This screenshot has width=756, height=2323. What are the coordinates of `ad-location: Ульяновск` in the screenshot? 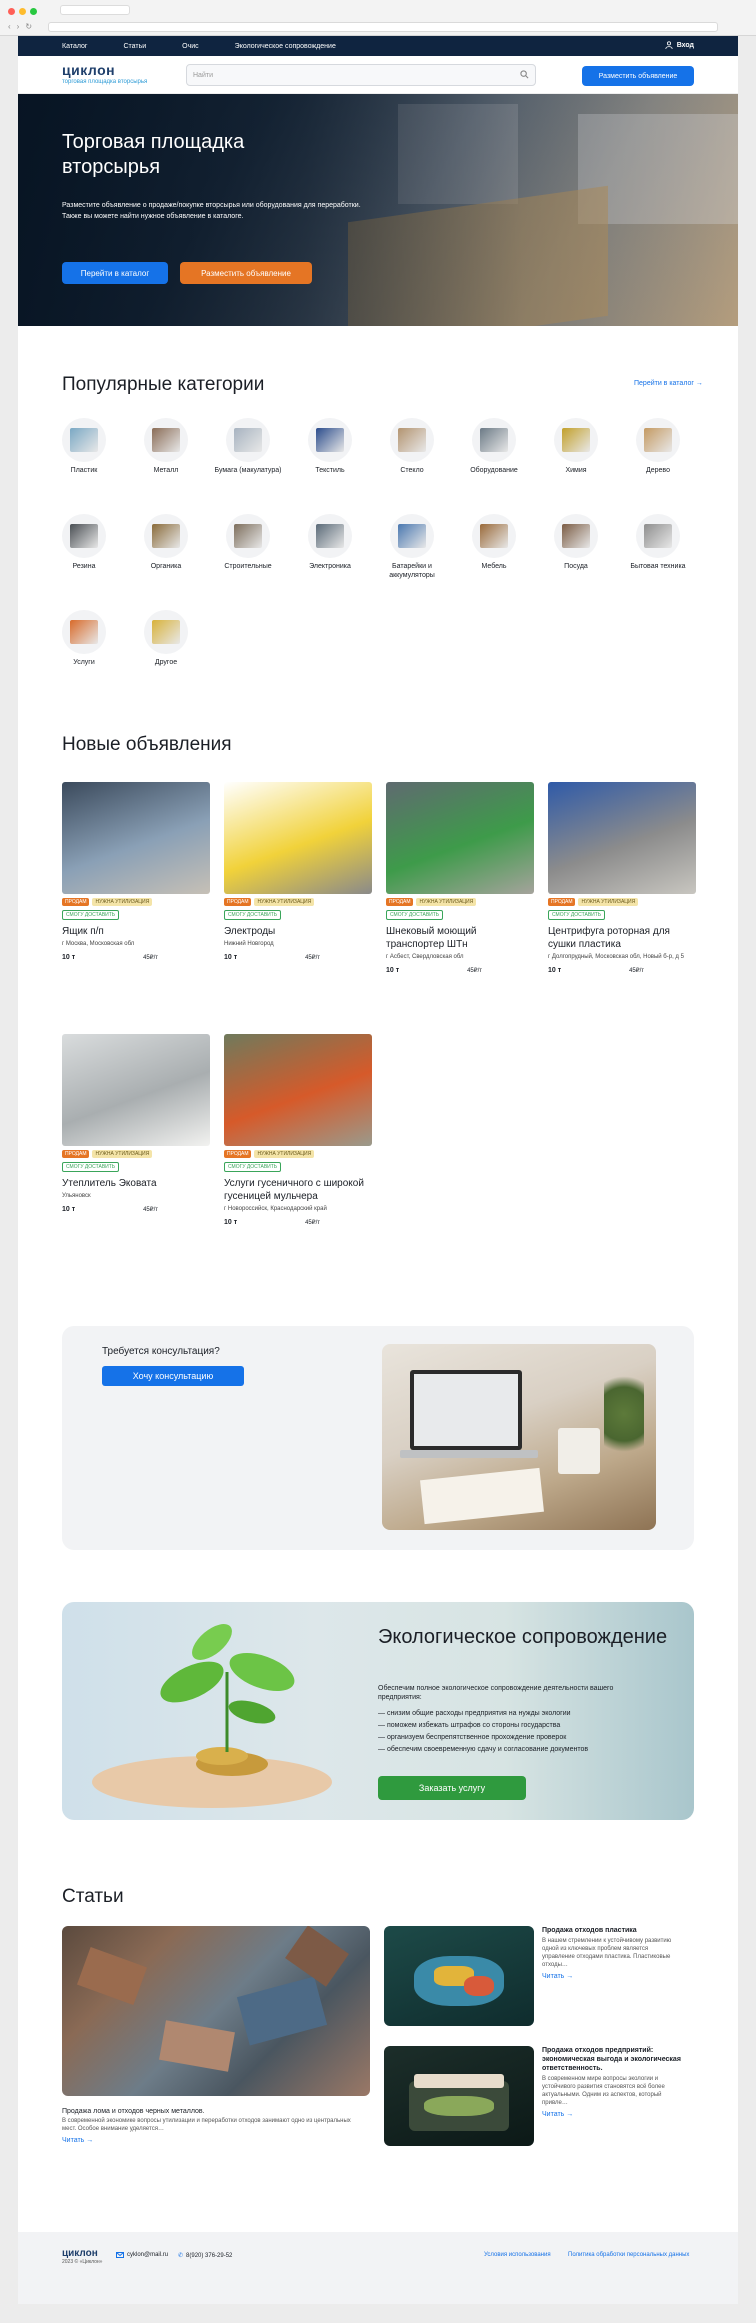 It's located at (76, 1196).